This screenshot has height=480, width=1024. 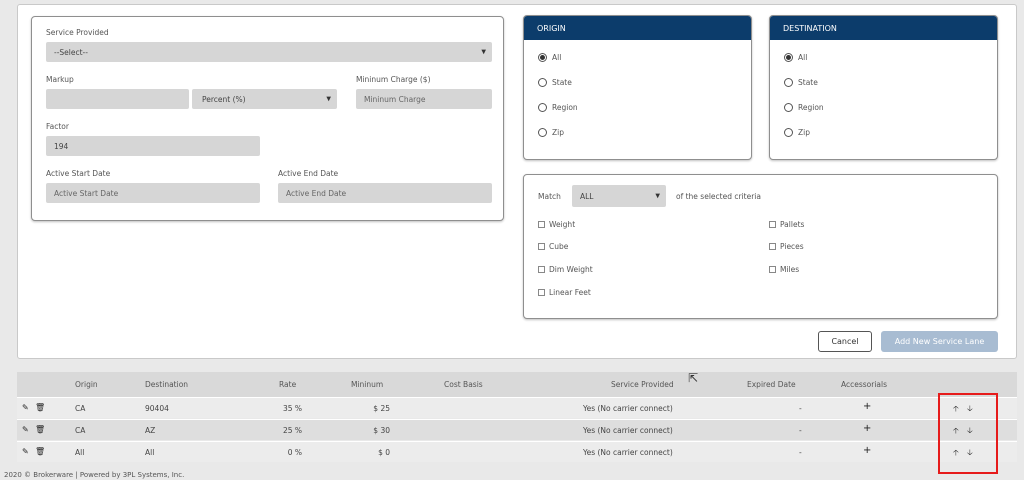 What do you see at coordinates (308, 173) in the screenshot?
I see `active-end-date-label: Active End Date` at bounding box center [308, 173].